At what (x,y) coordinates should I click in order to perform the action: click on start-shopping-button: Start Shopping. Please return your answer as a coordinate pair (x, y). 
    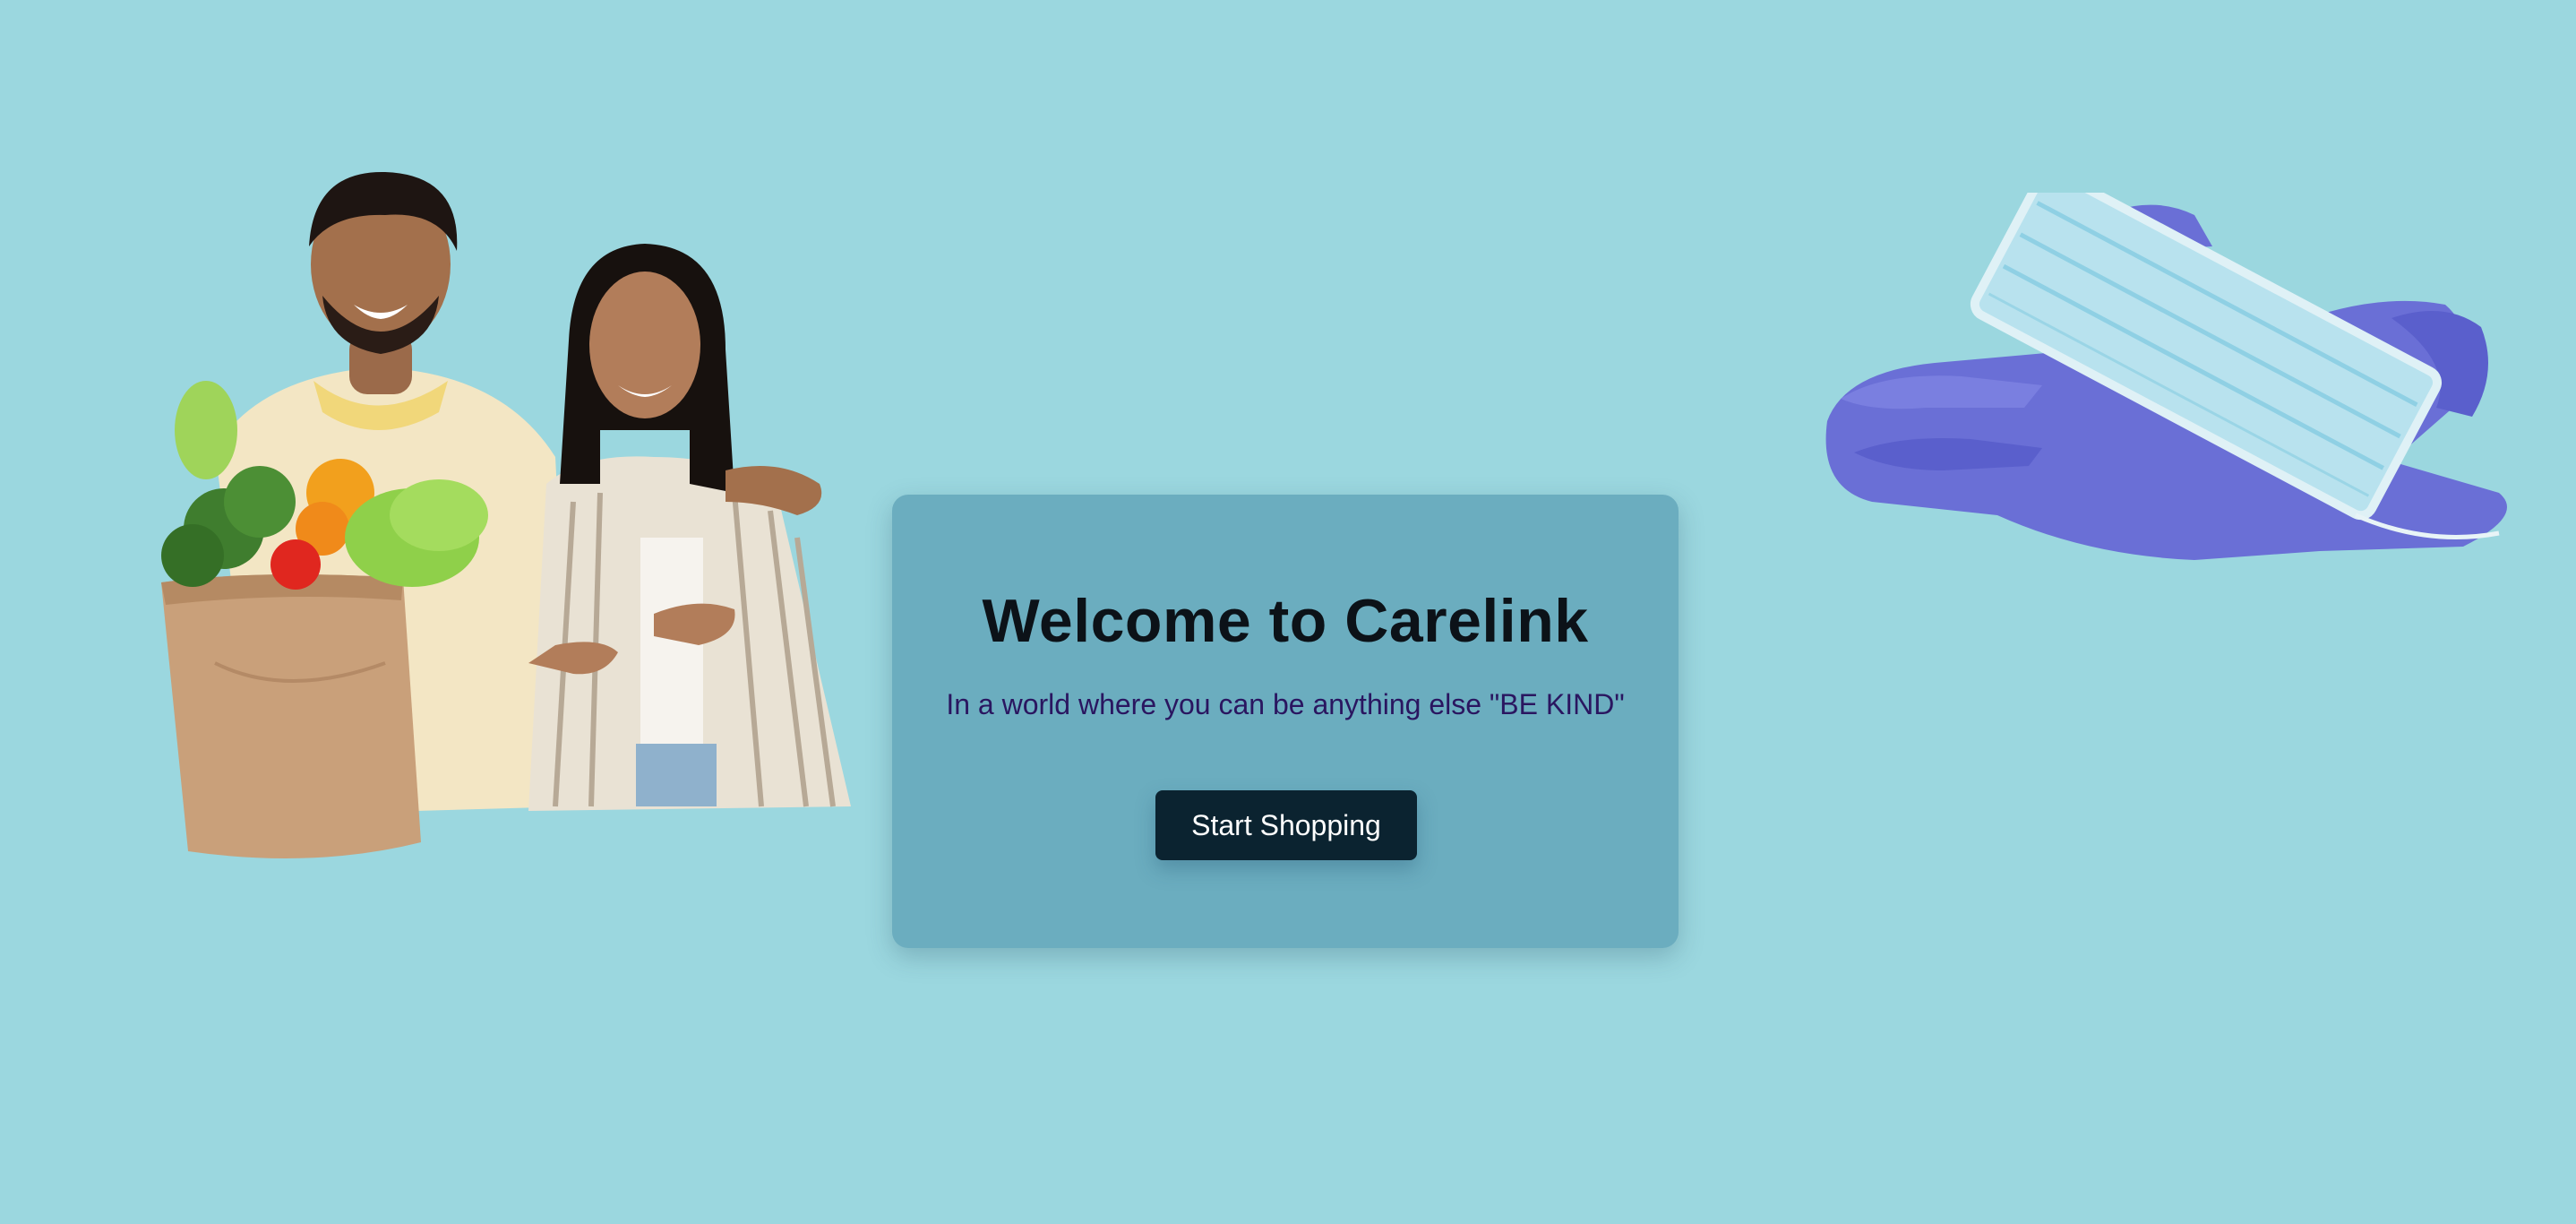
    Looking at the image, I should click on (1286, 825).